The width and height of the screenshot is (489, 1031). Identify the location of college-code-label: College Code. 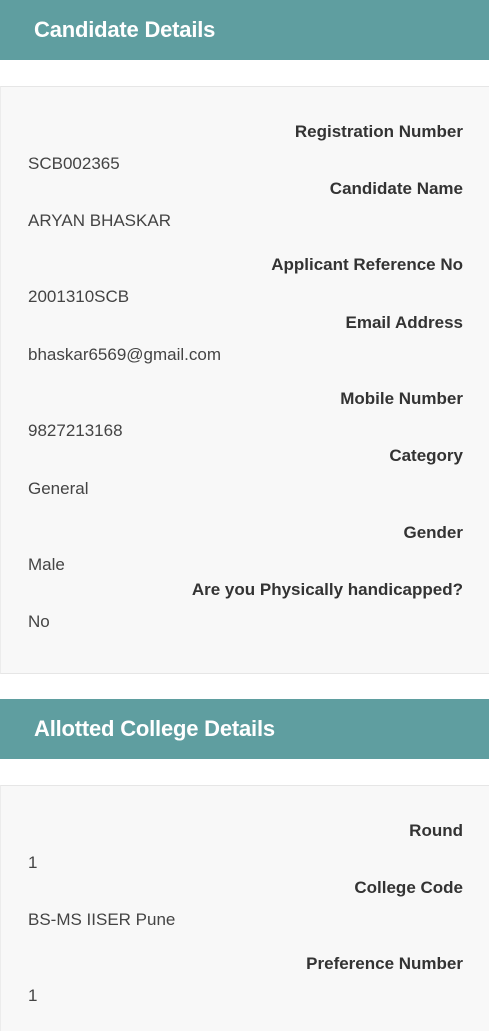
(408, 887).